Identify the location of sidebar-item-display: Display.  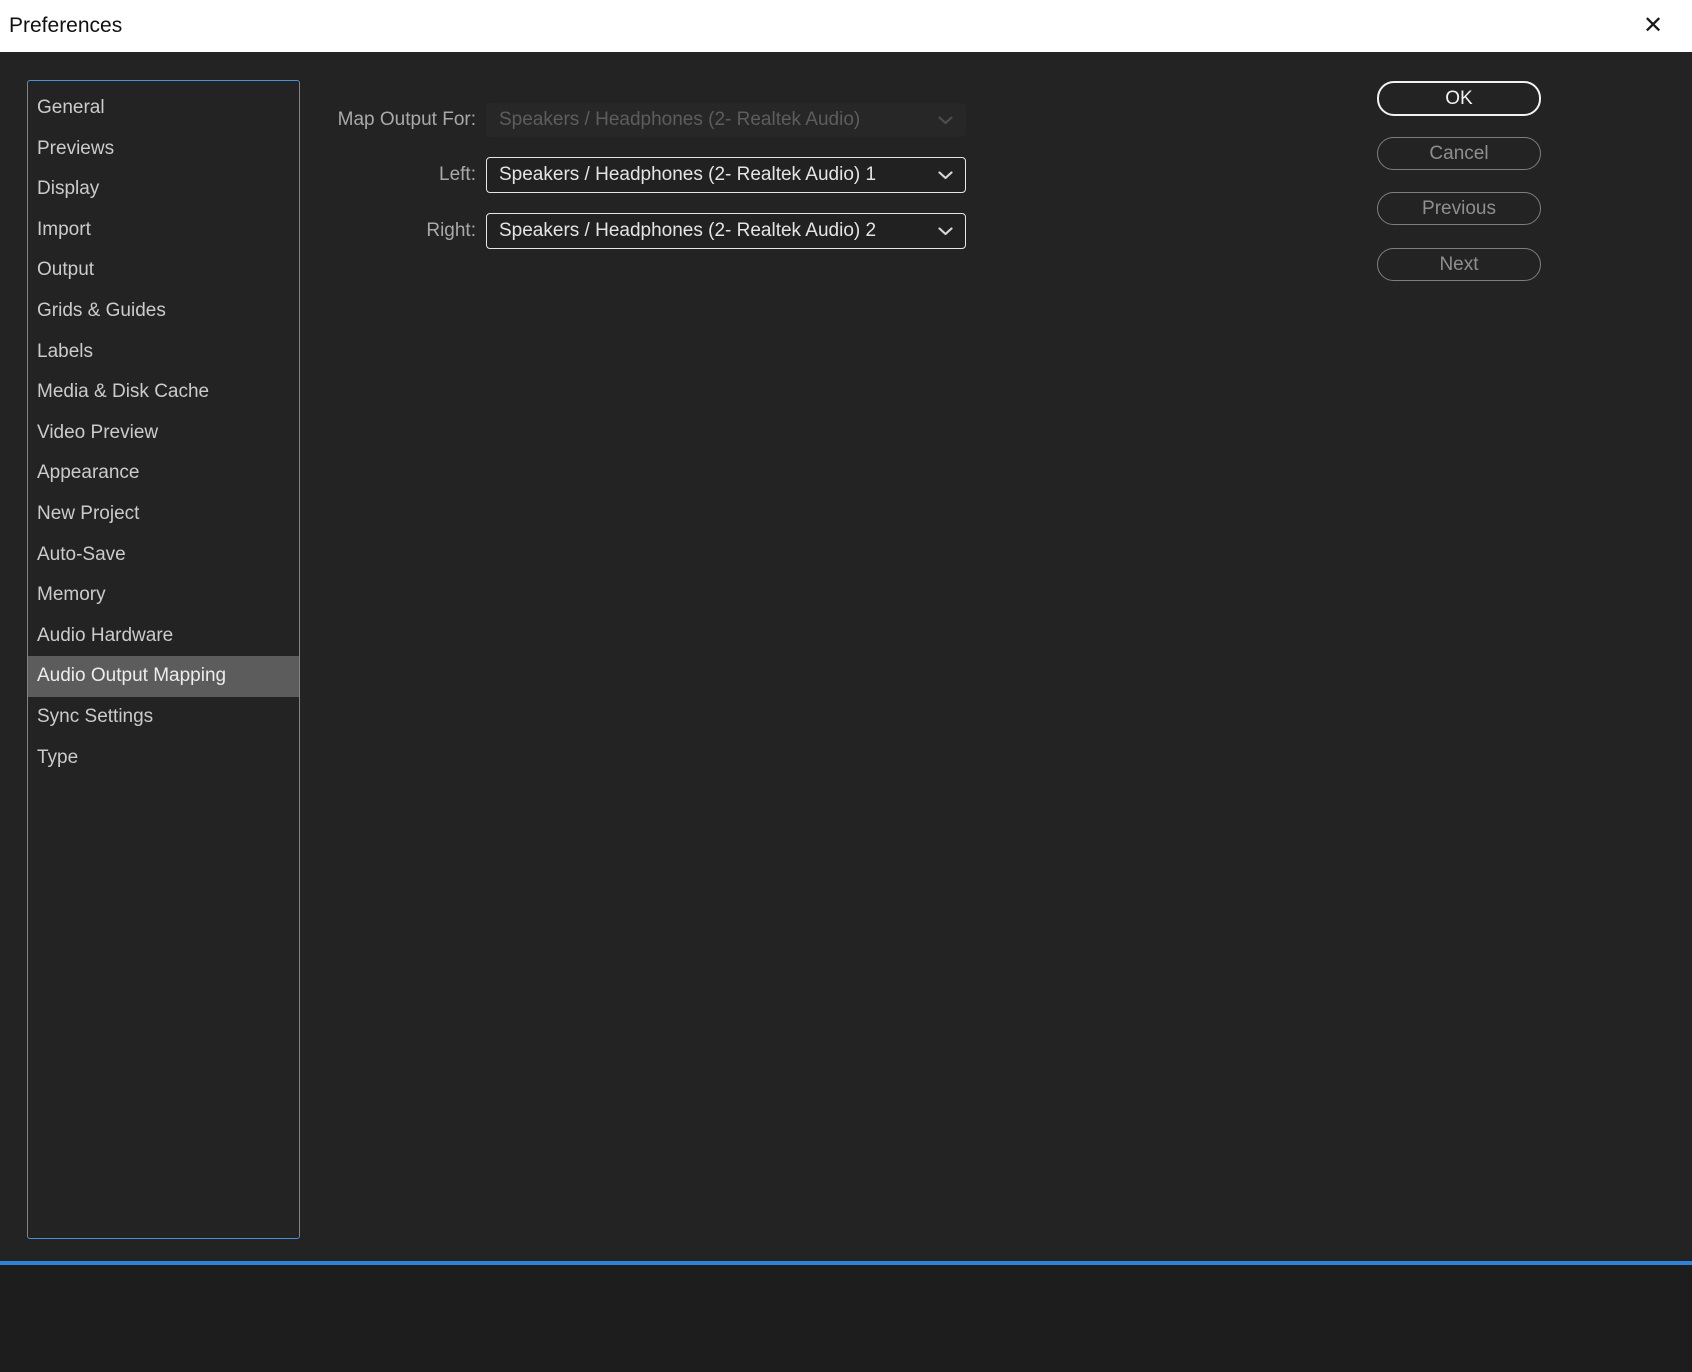
(163, 189).